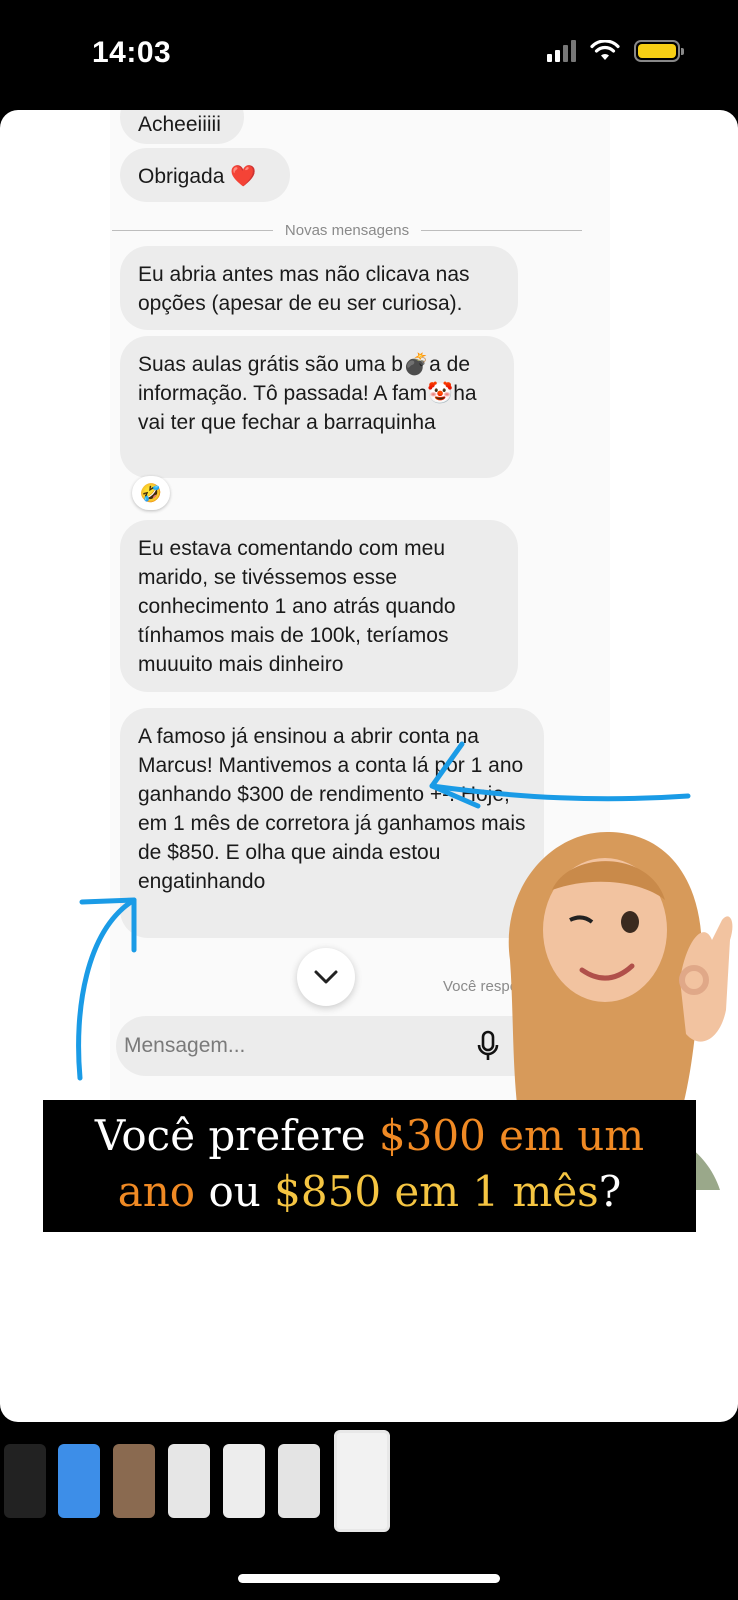  What do you see at coordinates (156, 1191) in the screenshot?
I see `banner-highlight: ano` at bounding box center [156, 1191].